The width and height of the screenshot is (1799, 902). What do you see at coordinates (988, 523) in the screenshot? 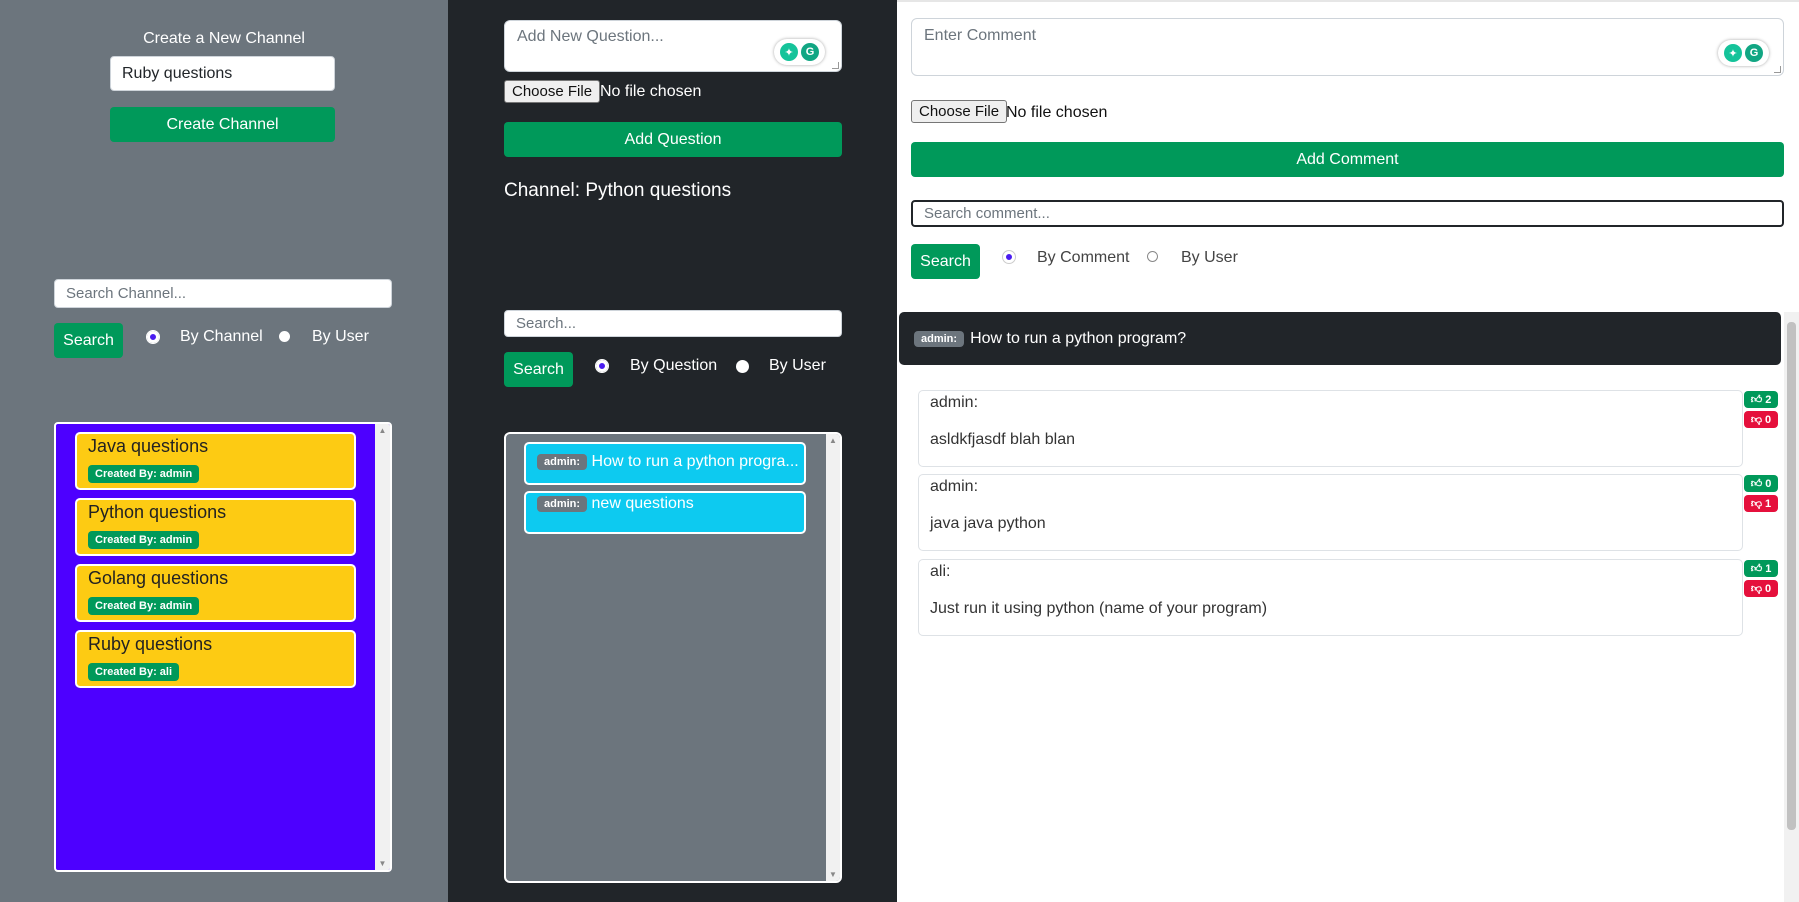
I see `comment-text: java java python` at bounding box center [988, 523].